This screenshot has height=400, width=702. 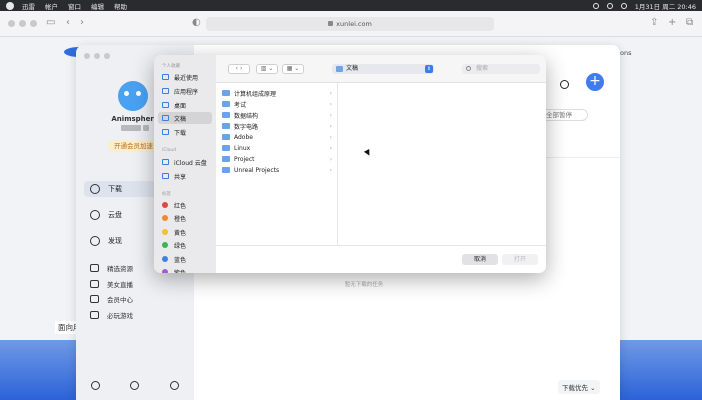 I want to click on nav-member-label: 会员中心, so click(x=120, y=300).